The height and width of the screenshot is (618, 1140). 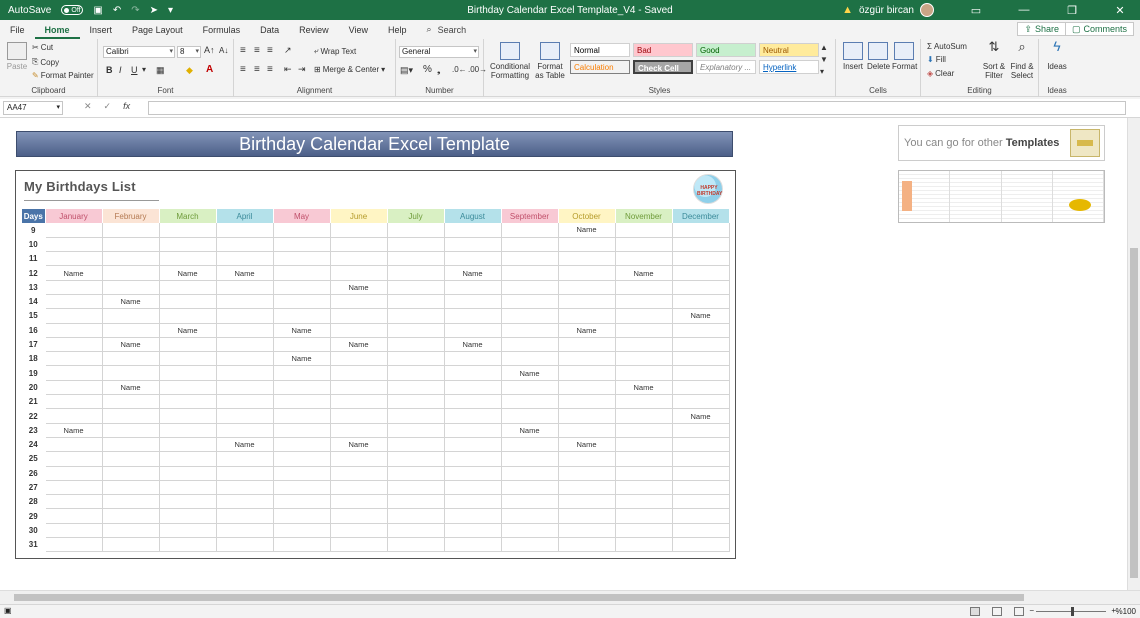 What do you see at coordinates (1031, 610) in the screenshot?
I see `zoom-out-icon: −` at bounding box center [1031, 610].